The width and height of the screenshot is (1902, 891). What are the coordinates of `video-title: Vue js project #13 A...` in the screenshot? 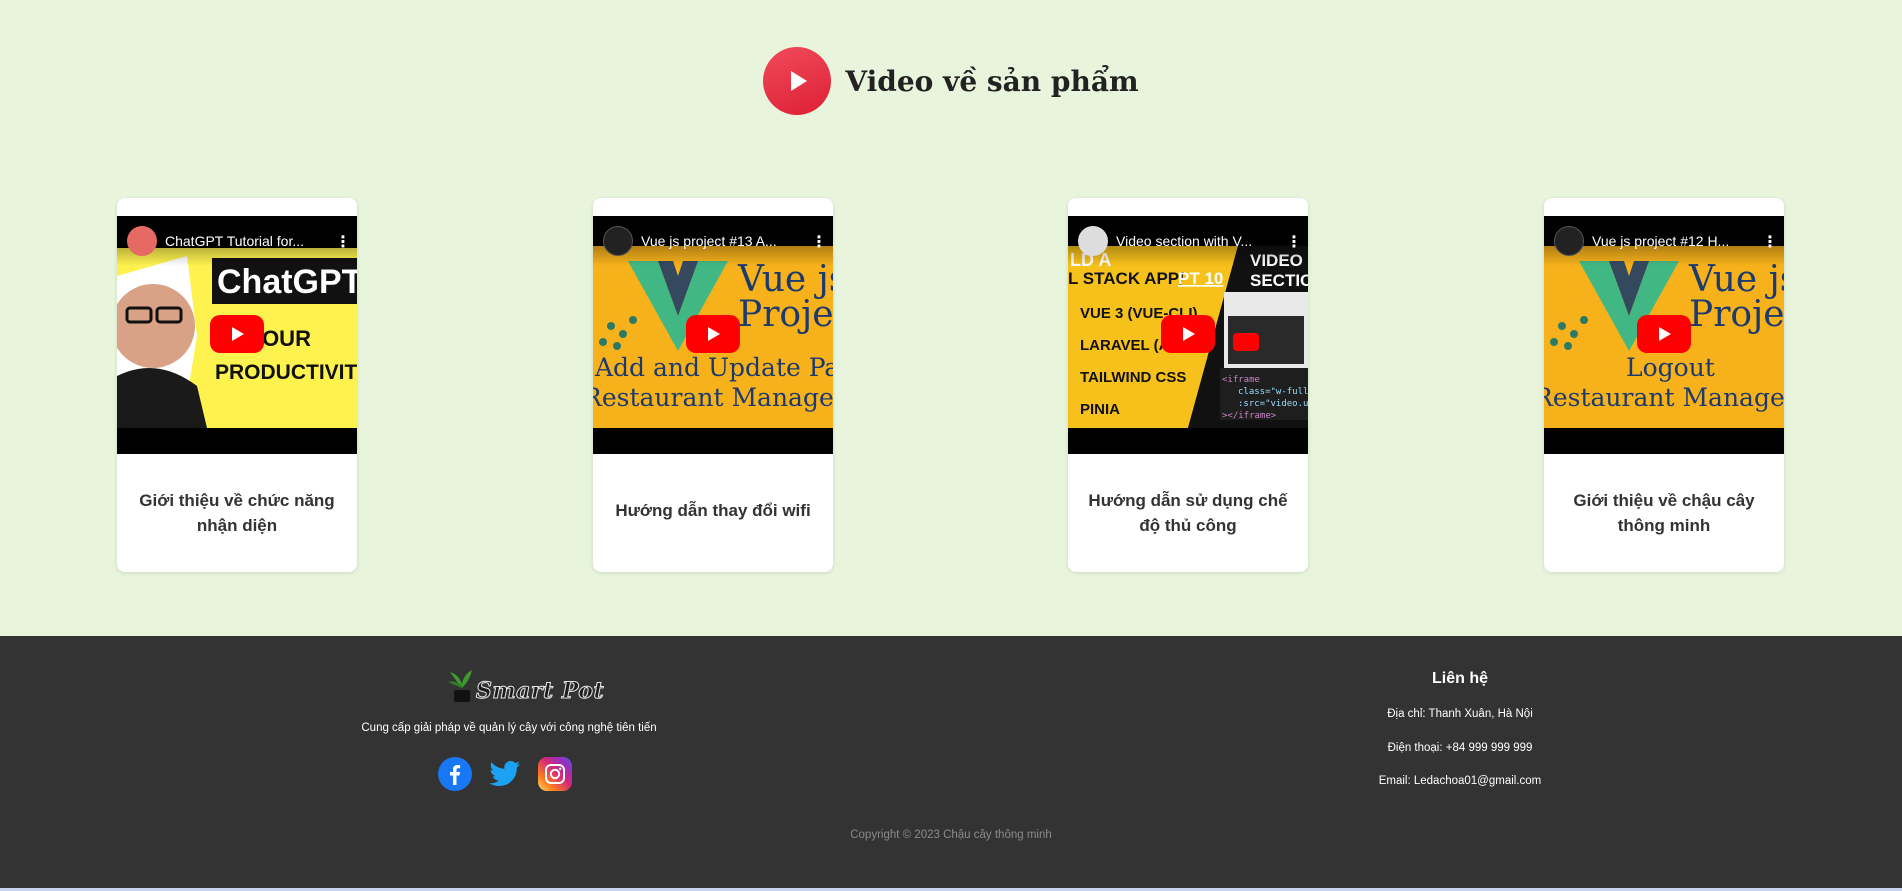 It's located at (722, 241).